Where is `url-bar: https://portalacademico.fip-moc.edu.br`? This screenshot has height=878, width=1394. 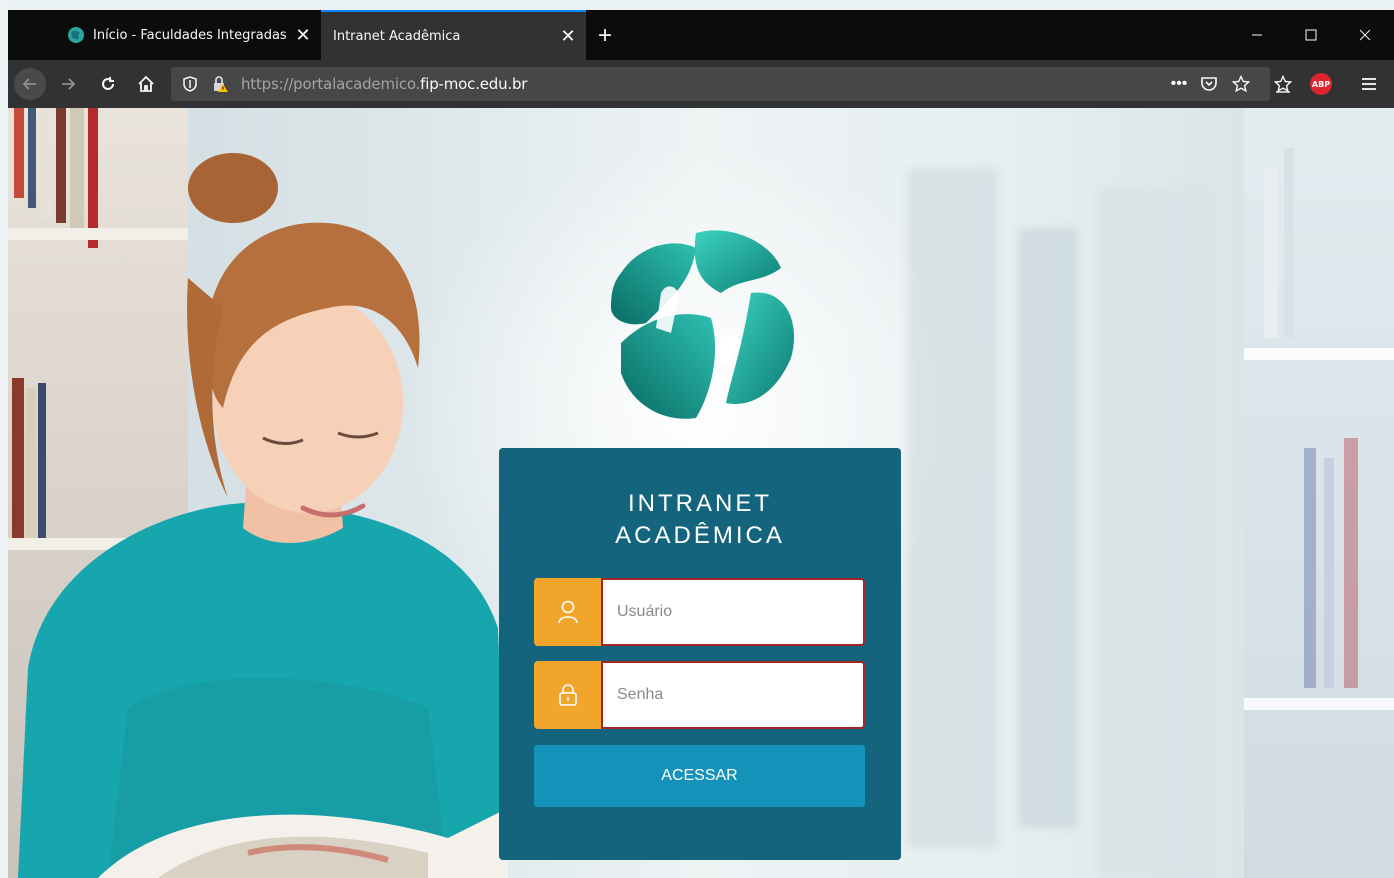 url-bar: https://portalacademico.fip-moc.edu.br is located at coordinates (720, 84).